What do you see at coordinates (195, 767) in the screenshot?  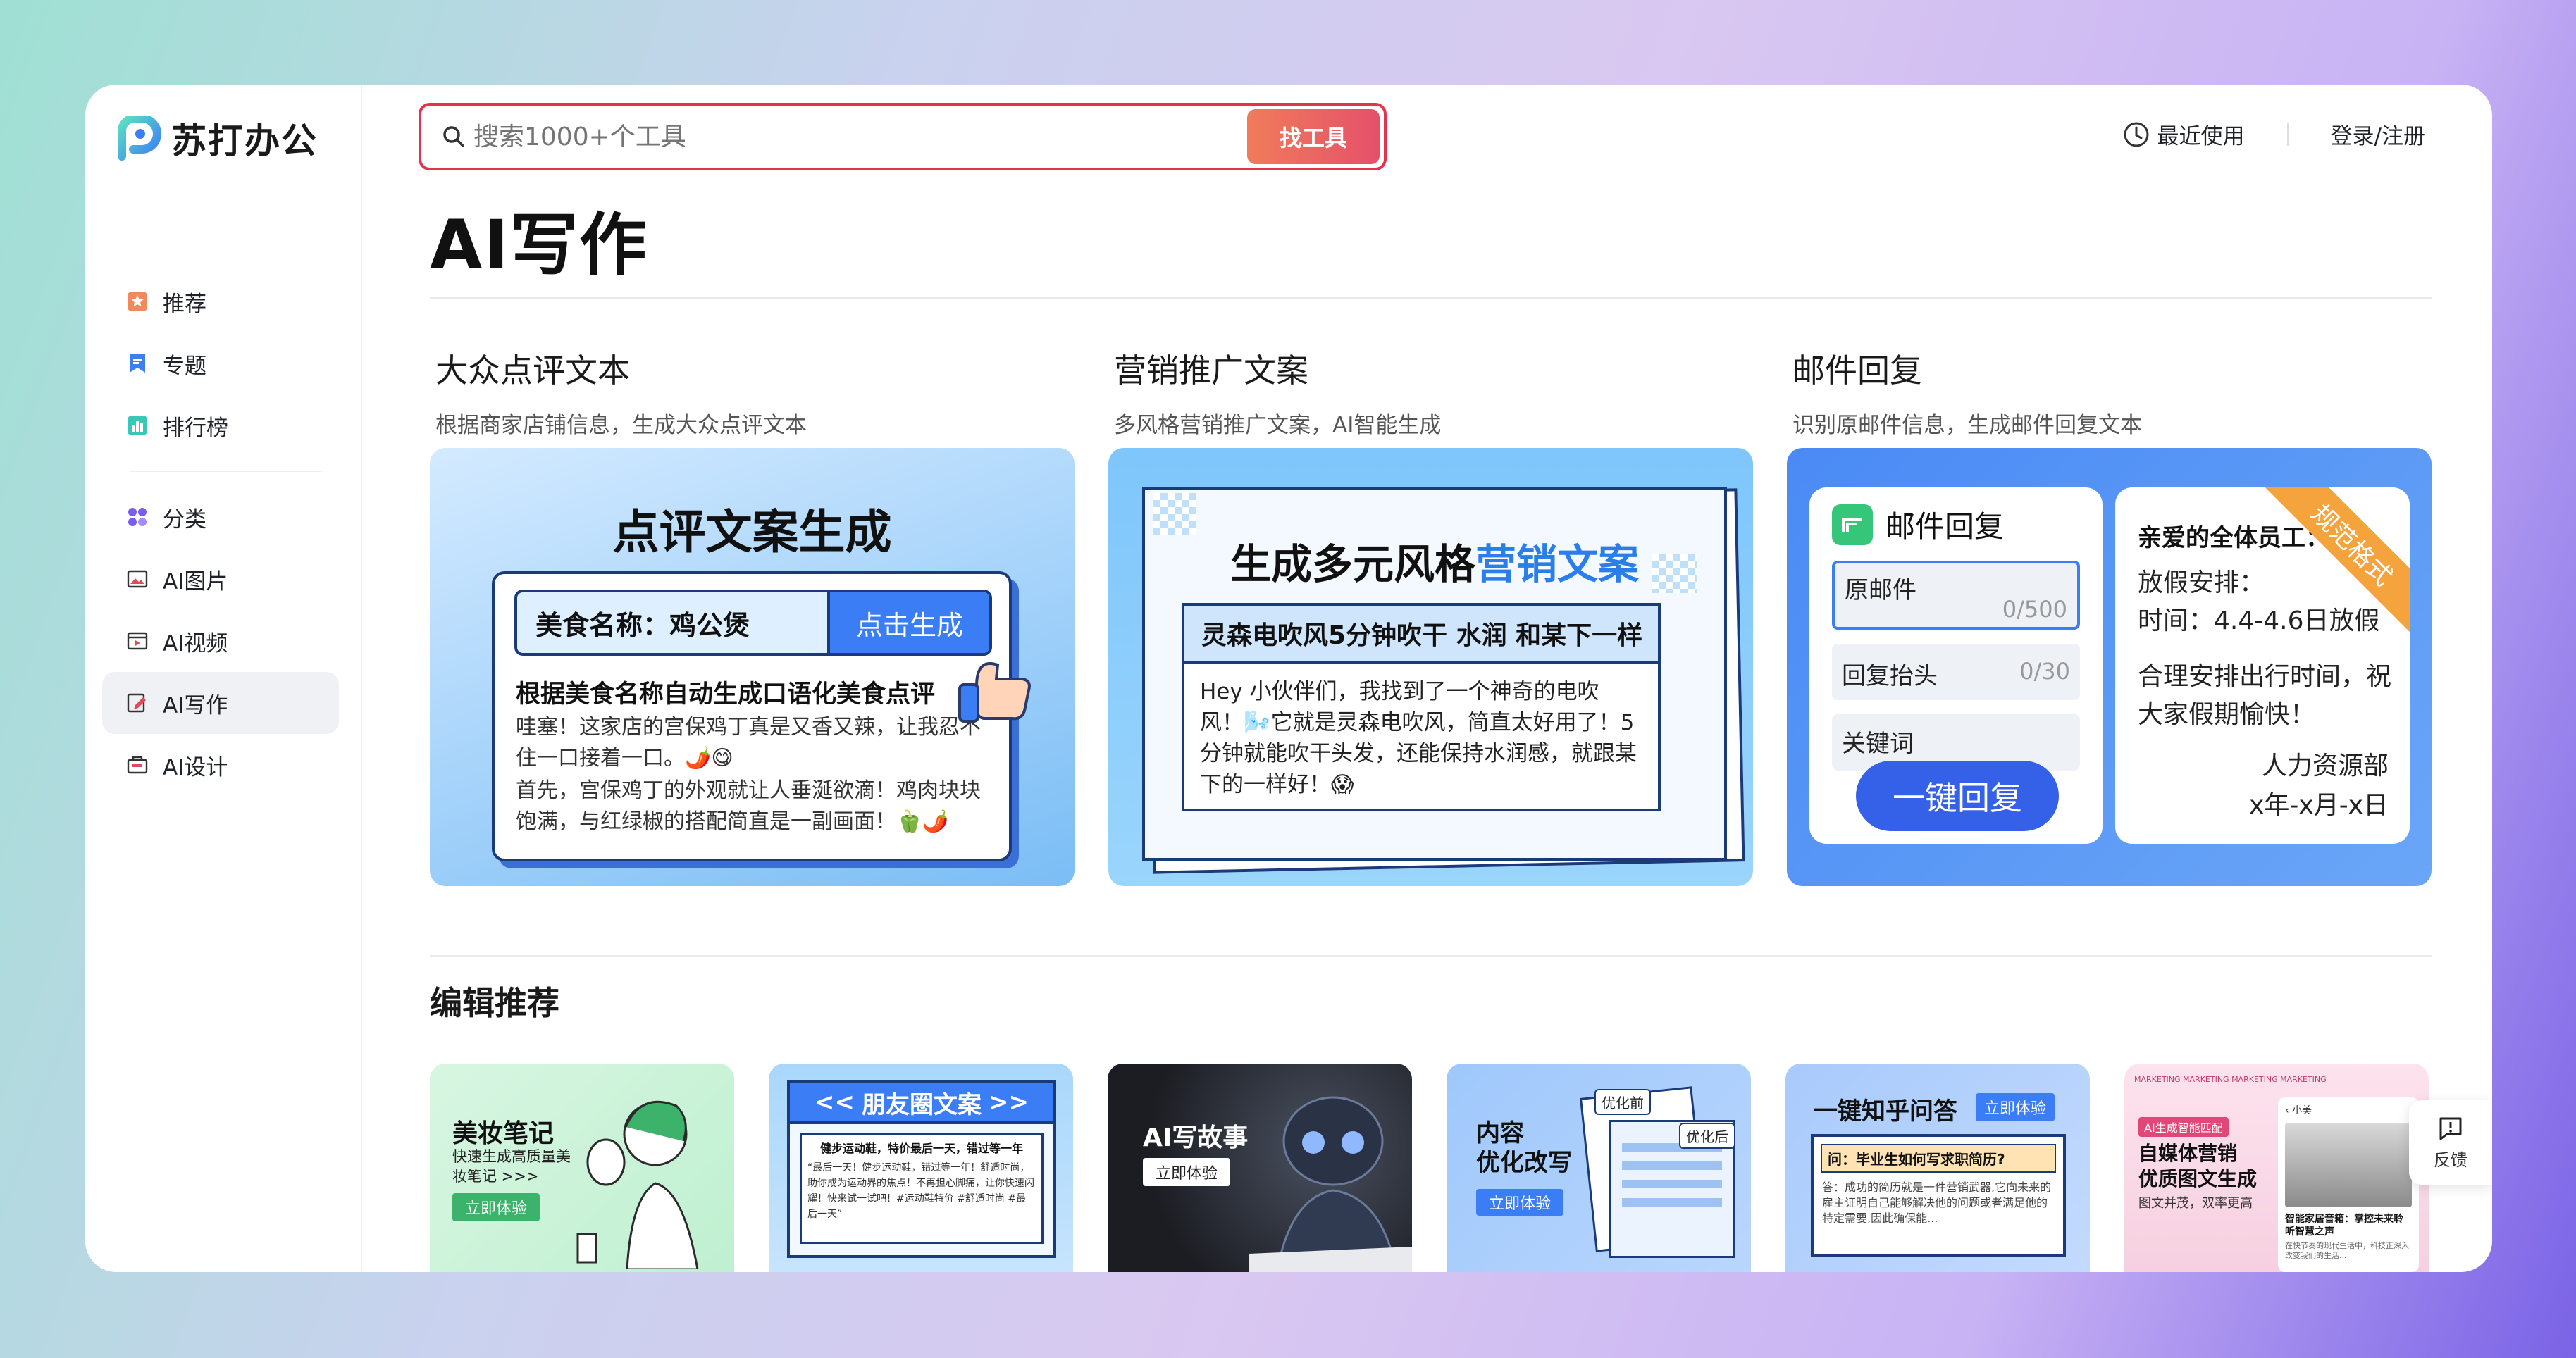 I see `sidebar-item-label: AI设计` at bounding box center [195, 767].